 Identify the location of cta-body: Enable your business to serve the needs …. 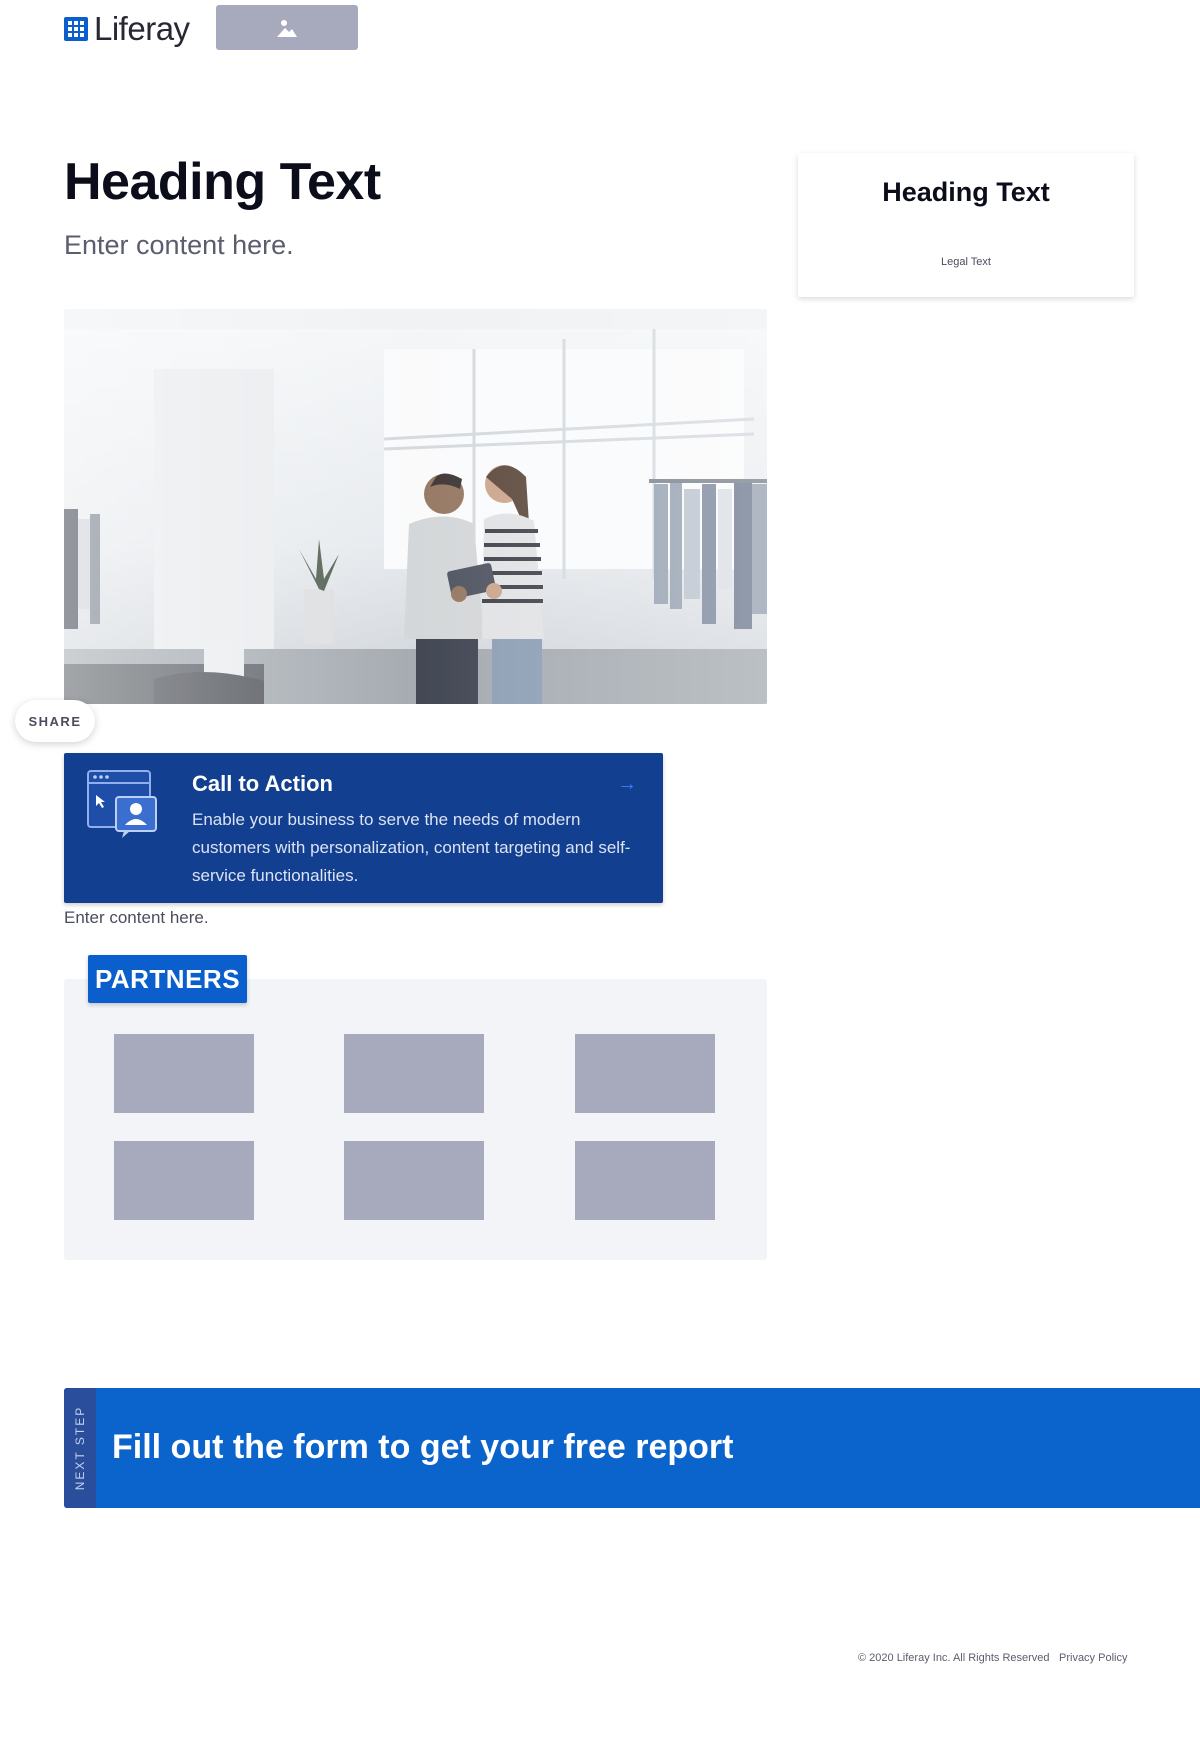
(411, 847).